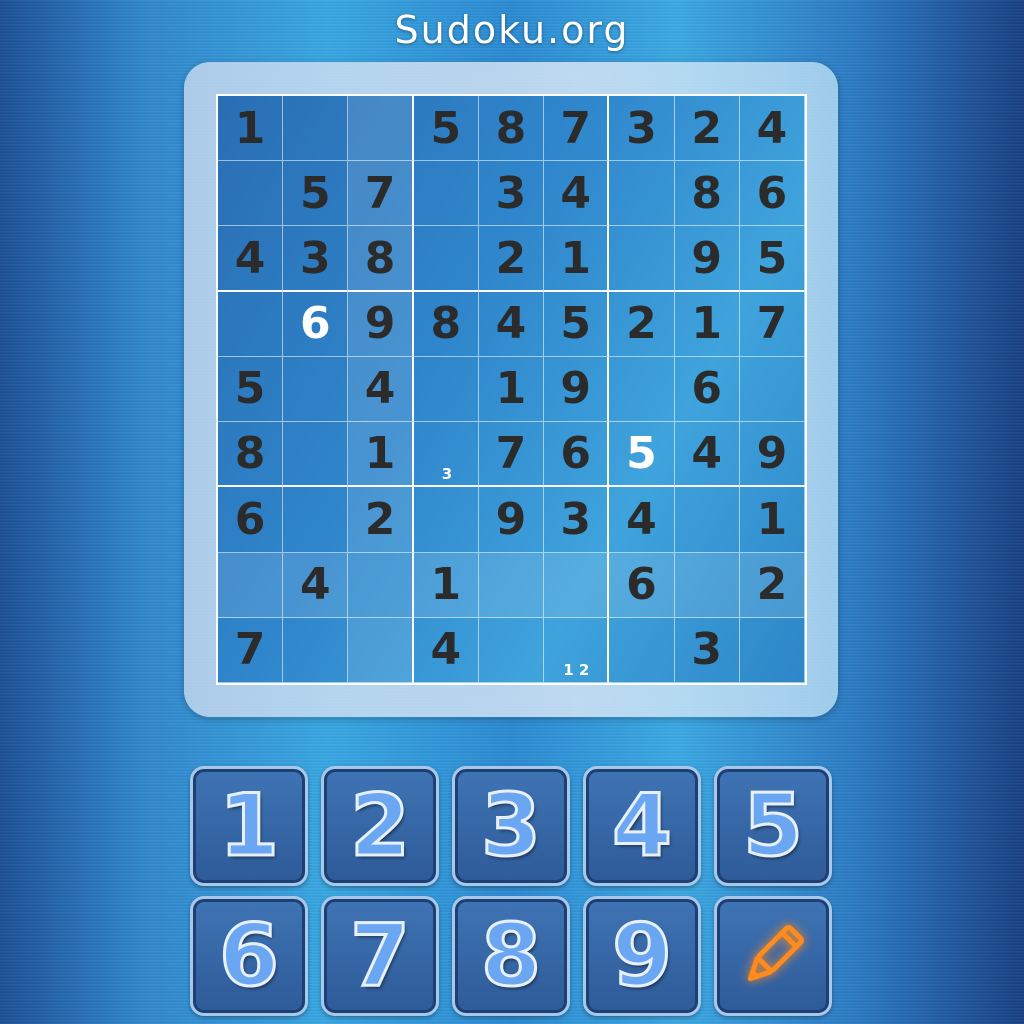 The image size is (1024, 1024). What do you see at coordinates (577, 324) in the screenshot?
I see `grid-cell-r4c6: 5` at bounding box center [577, 324].